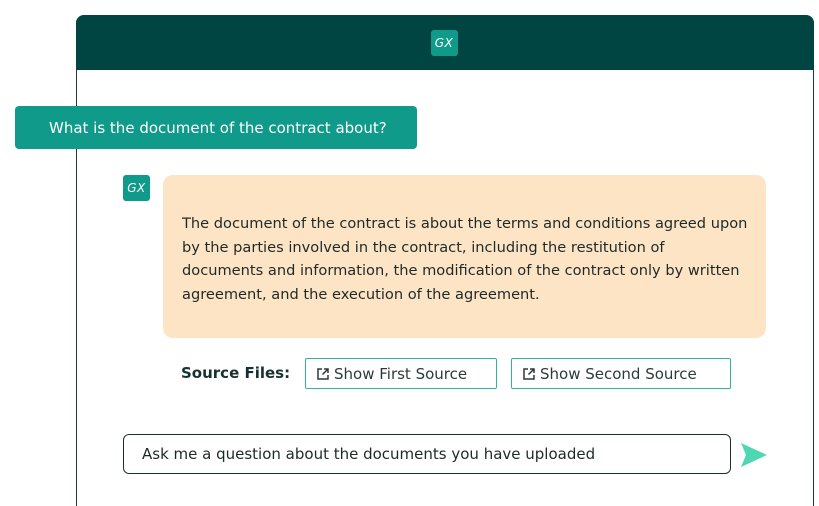  I want to click on show-first-source-label: Show First Source, so click(401, 373).